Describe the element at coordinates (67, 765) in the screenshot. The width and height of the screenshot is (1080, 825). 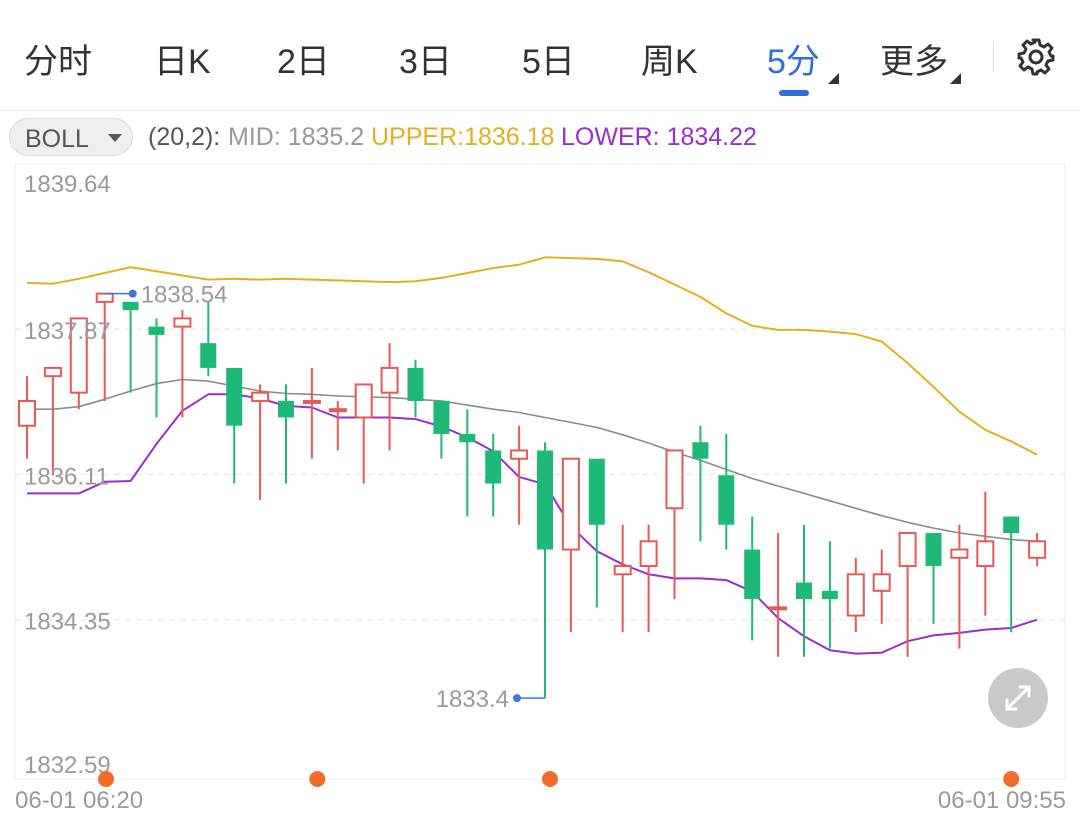
I see `y-tick-label: 1832.59` at that location.